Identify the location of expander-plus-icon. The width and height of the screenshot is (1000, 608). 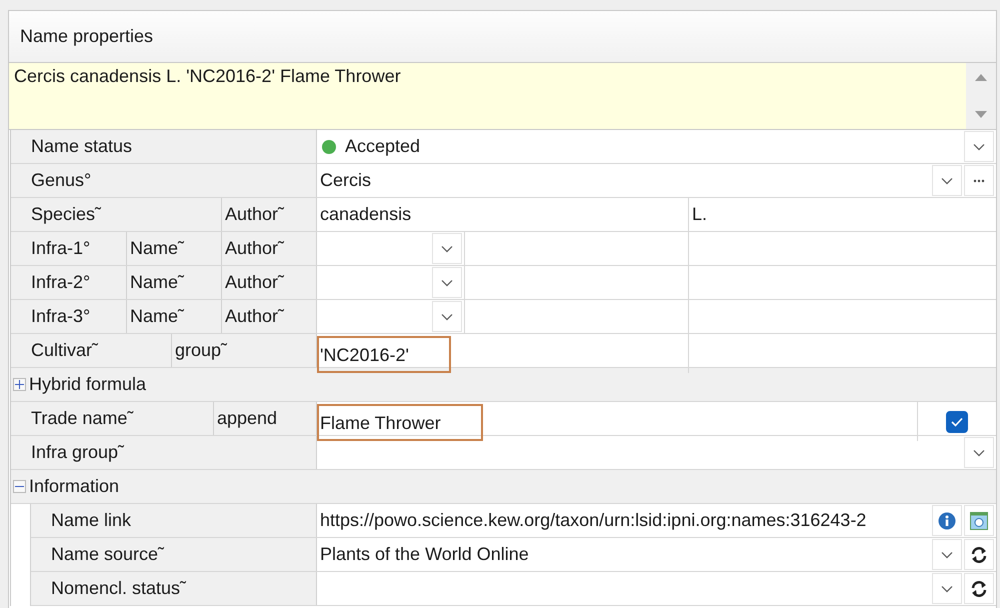
(19, 384).